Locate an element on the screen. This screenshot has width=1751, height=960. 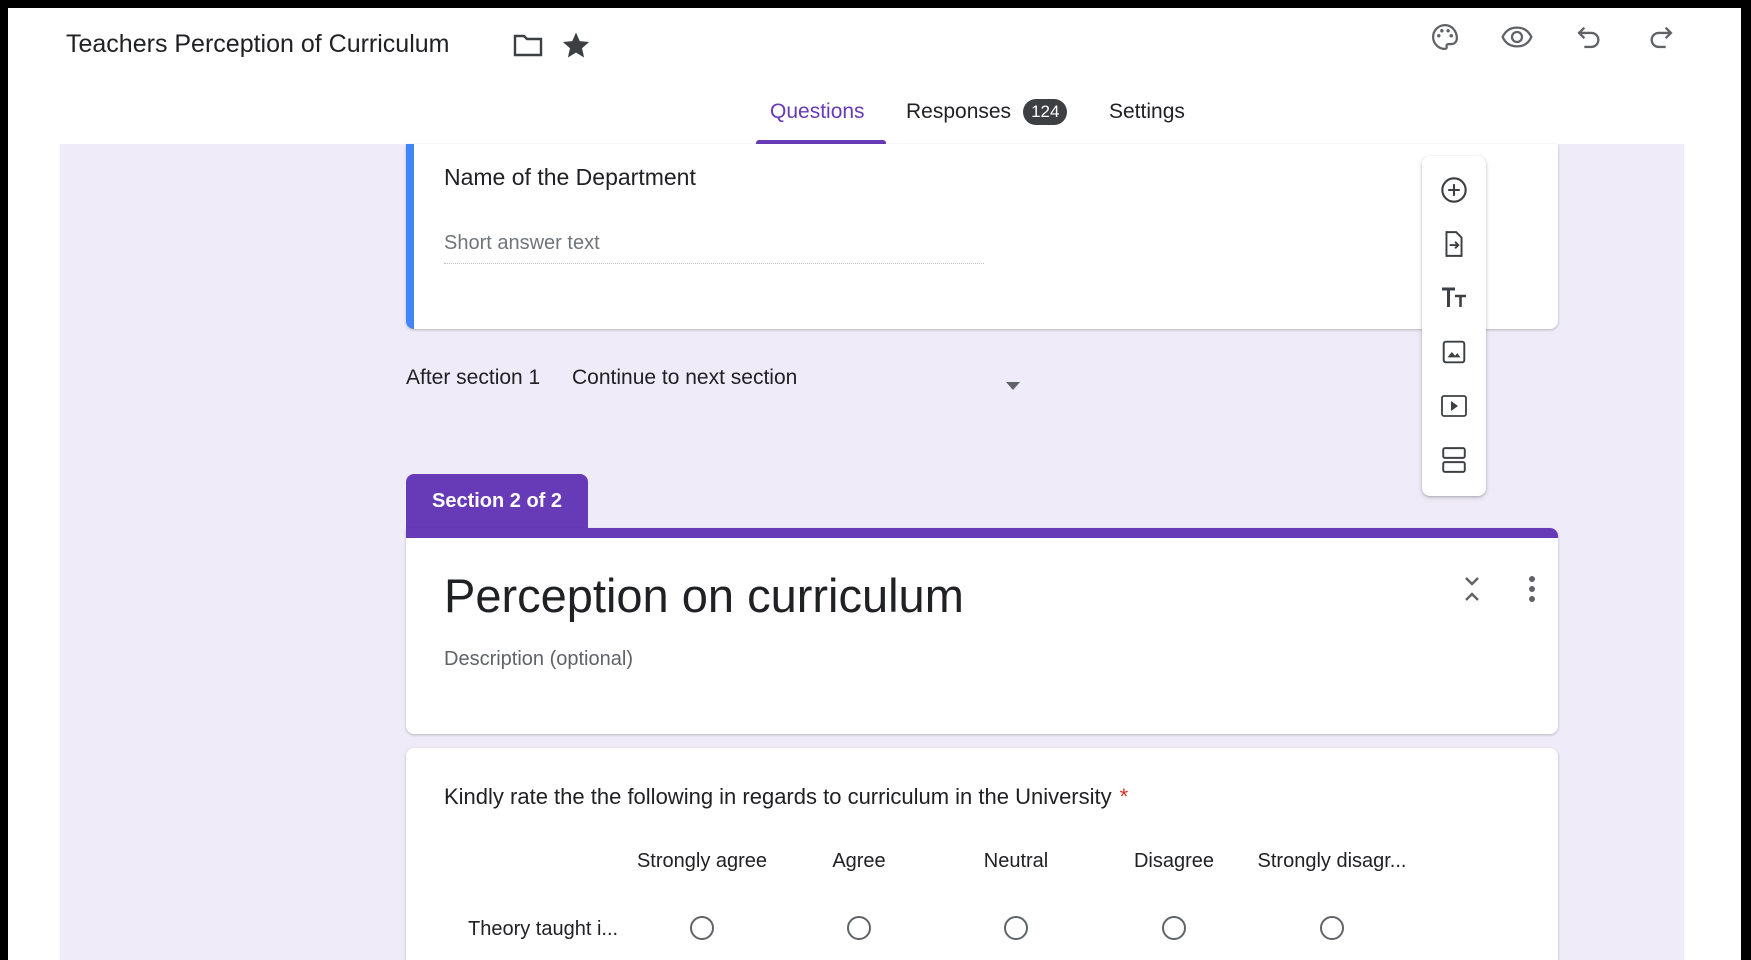
column-header: Neutral is located at coordinates (1016, 861).